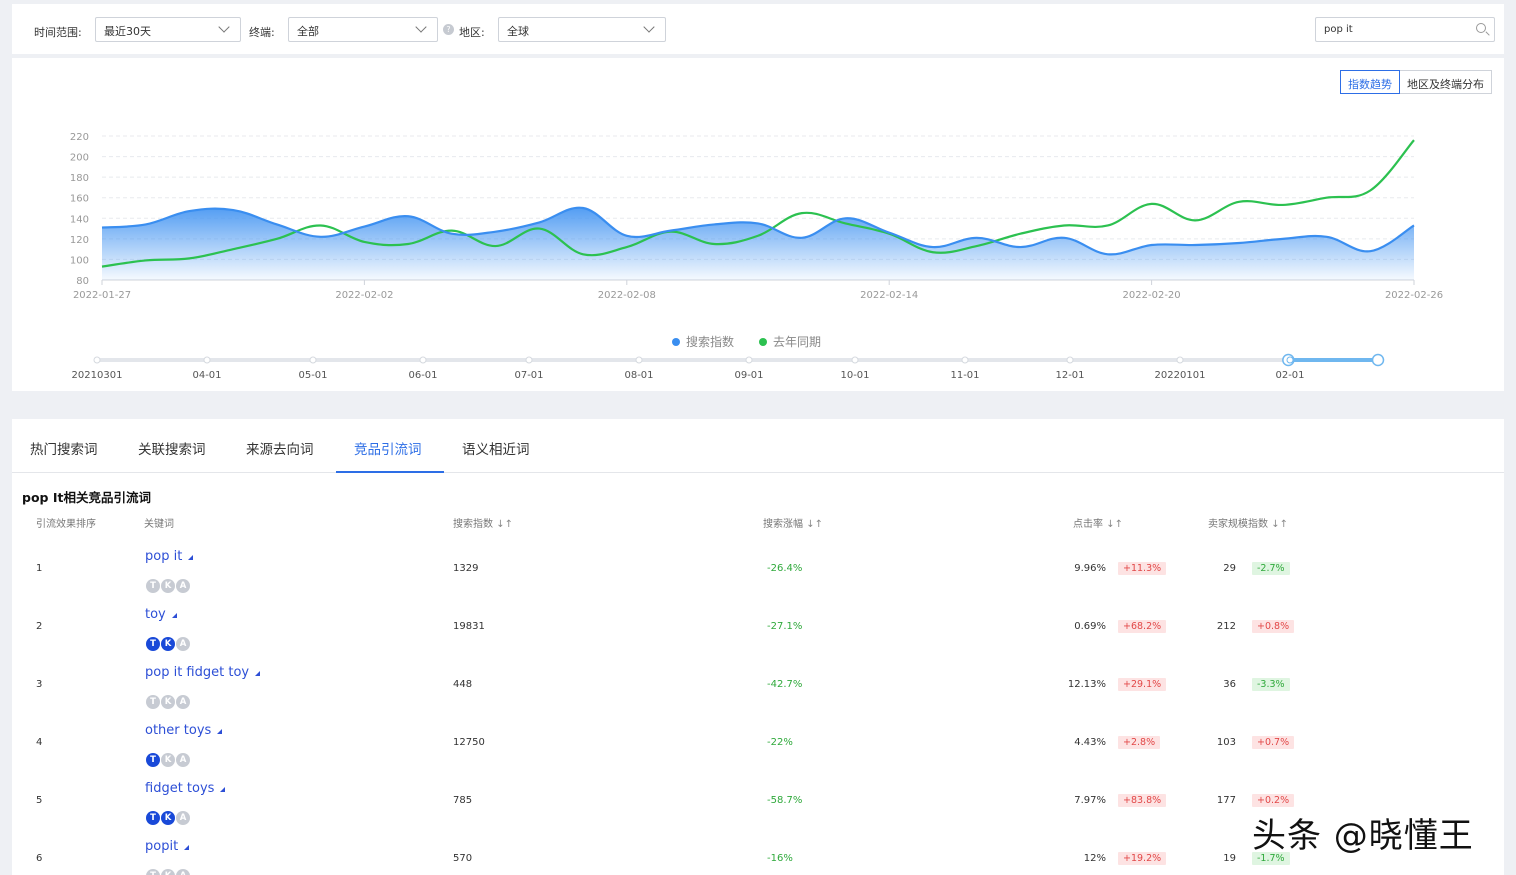 The image size is (1516, 875). What do you see at coordinates (889, 295) in the screenshot?
I see `x-tick-label: 2022-02-14` at bounding box center [889, 295].